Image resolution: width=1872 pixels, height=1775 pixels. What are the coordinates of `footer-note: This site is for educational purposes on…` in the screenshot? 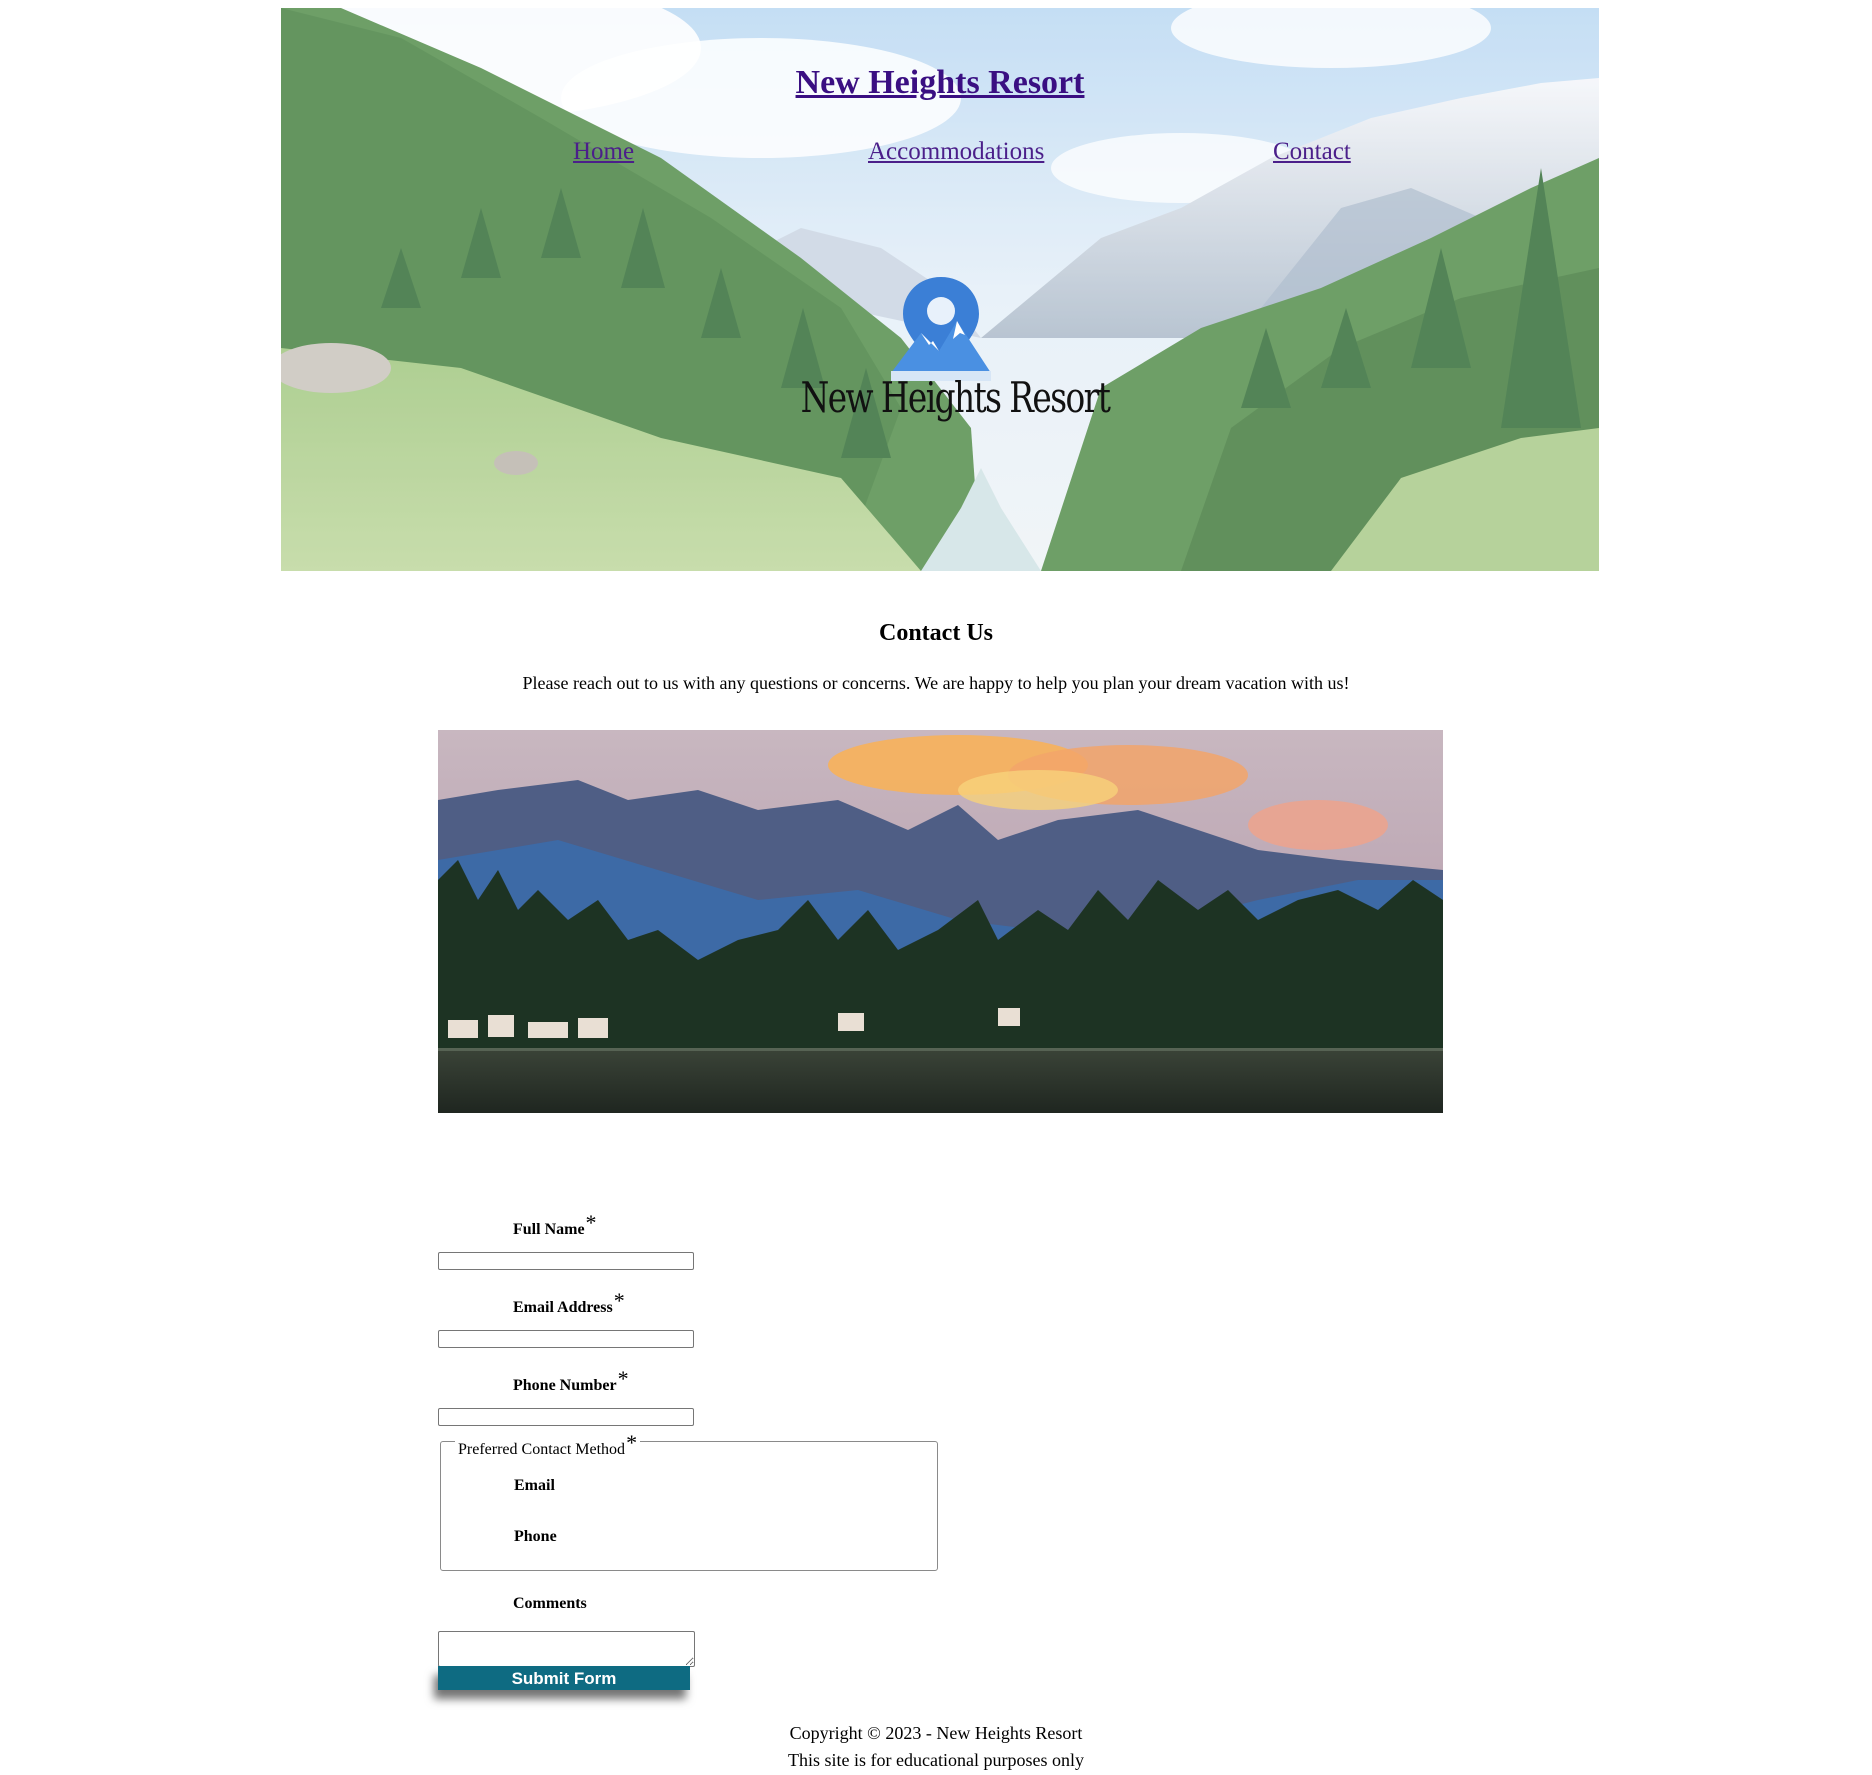 It's located at (936, 1760).